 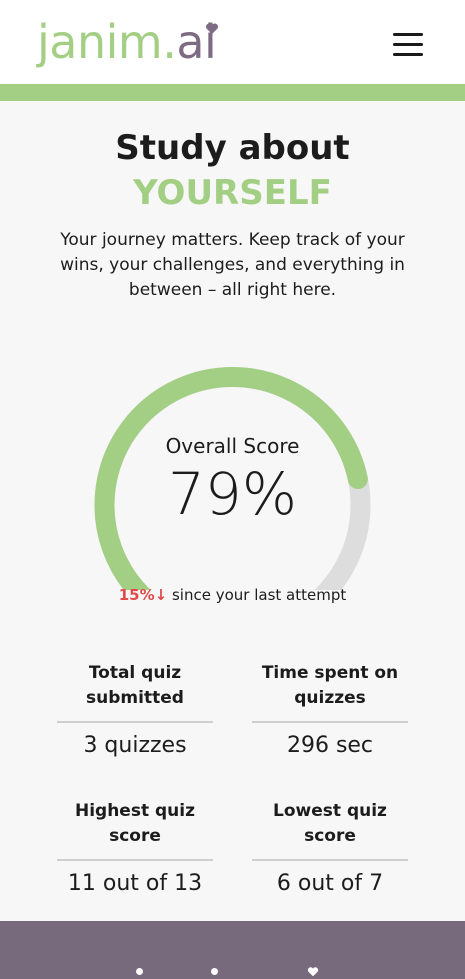 I want to click on stat-value: 11 out of 13, so click(x=135, y=883).